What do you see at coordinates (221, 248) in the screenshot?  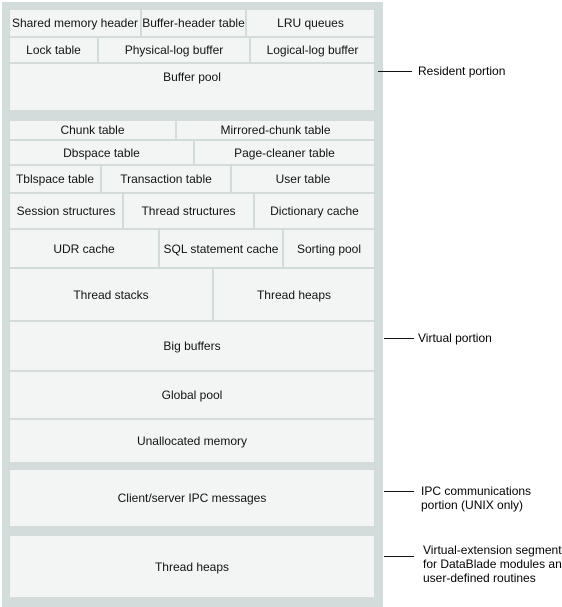 I see `virtual-sql-statement-cache: SQL statement cache` at bounding box center [221, 248].